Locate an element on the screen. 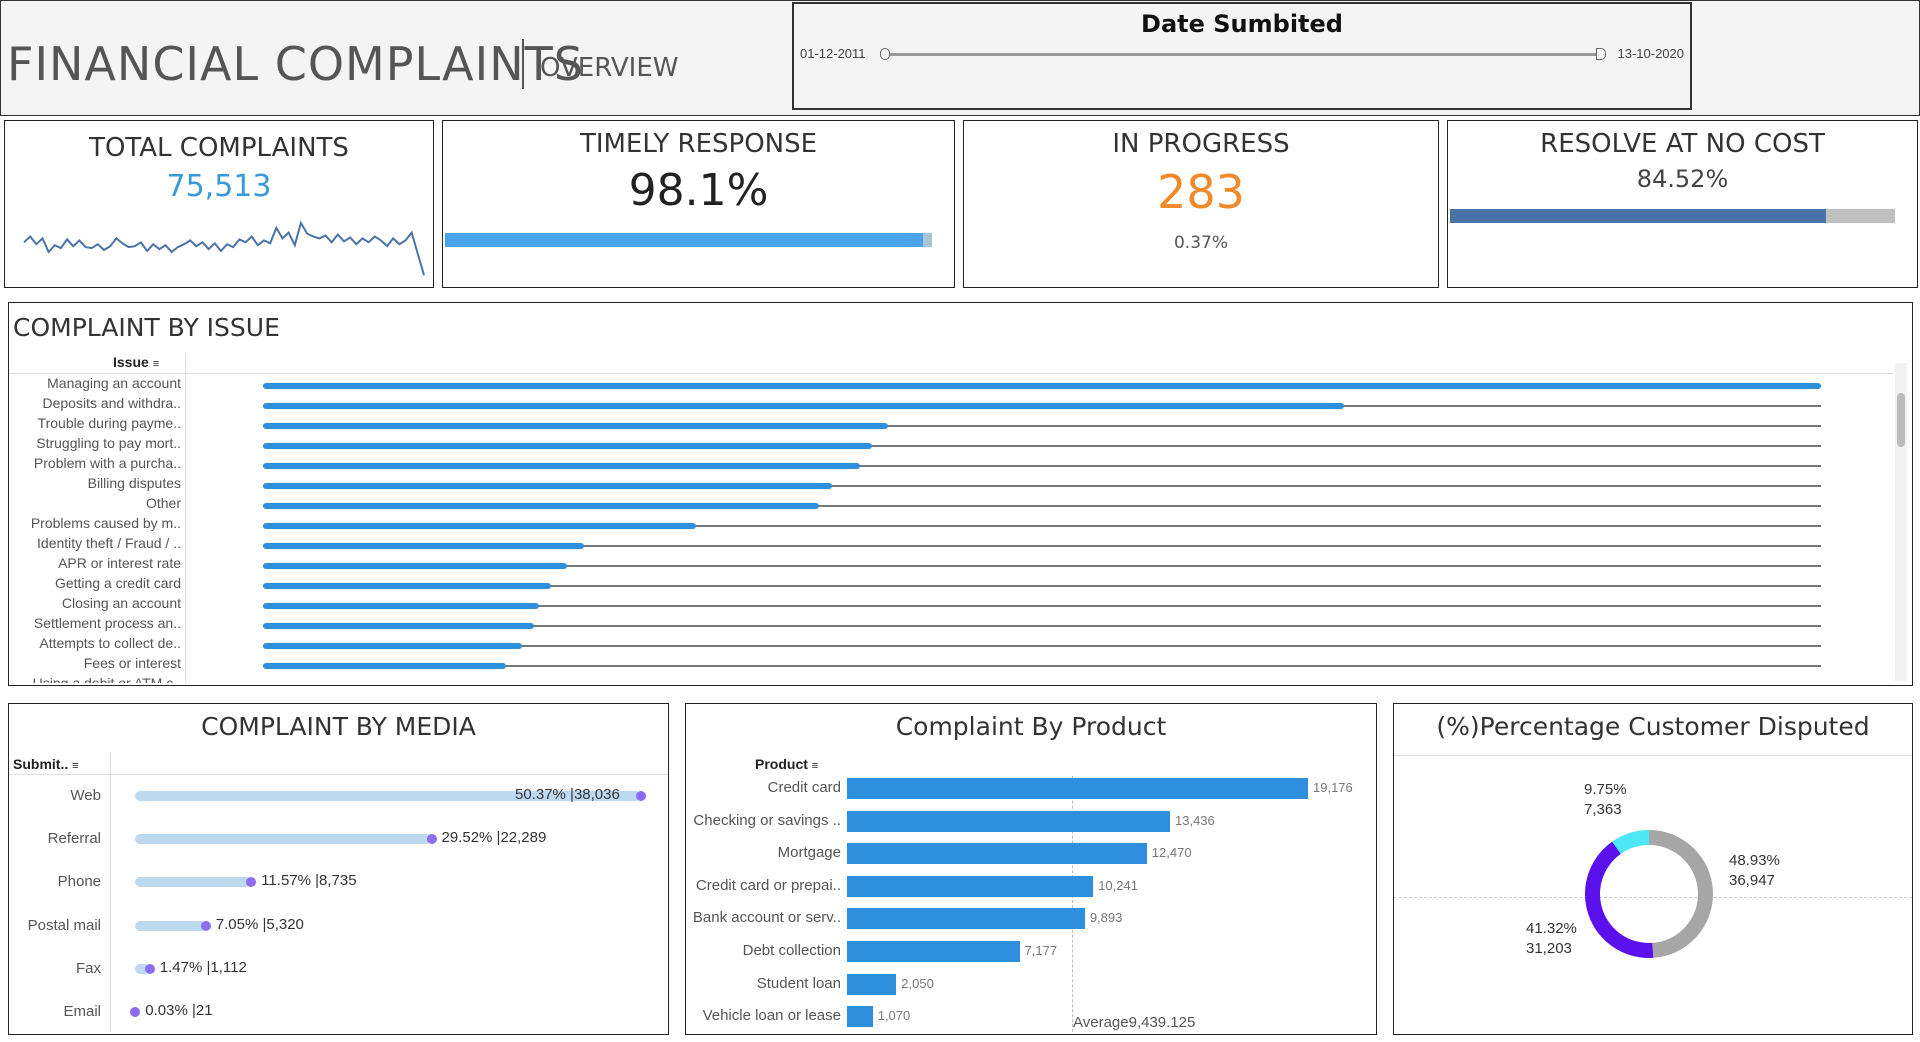  product-label: Checking or savings .. is located at coordinates (767, 820).